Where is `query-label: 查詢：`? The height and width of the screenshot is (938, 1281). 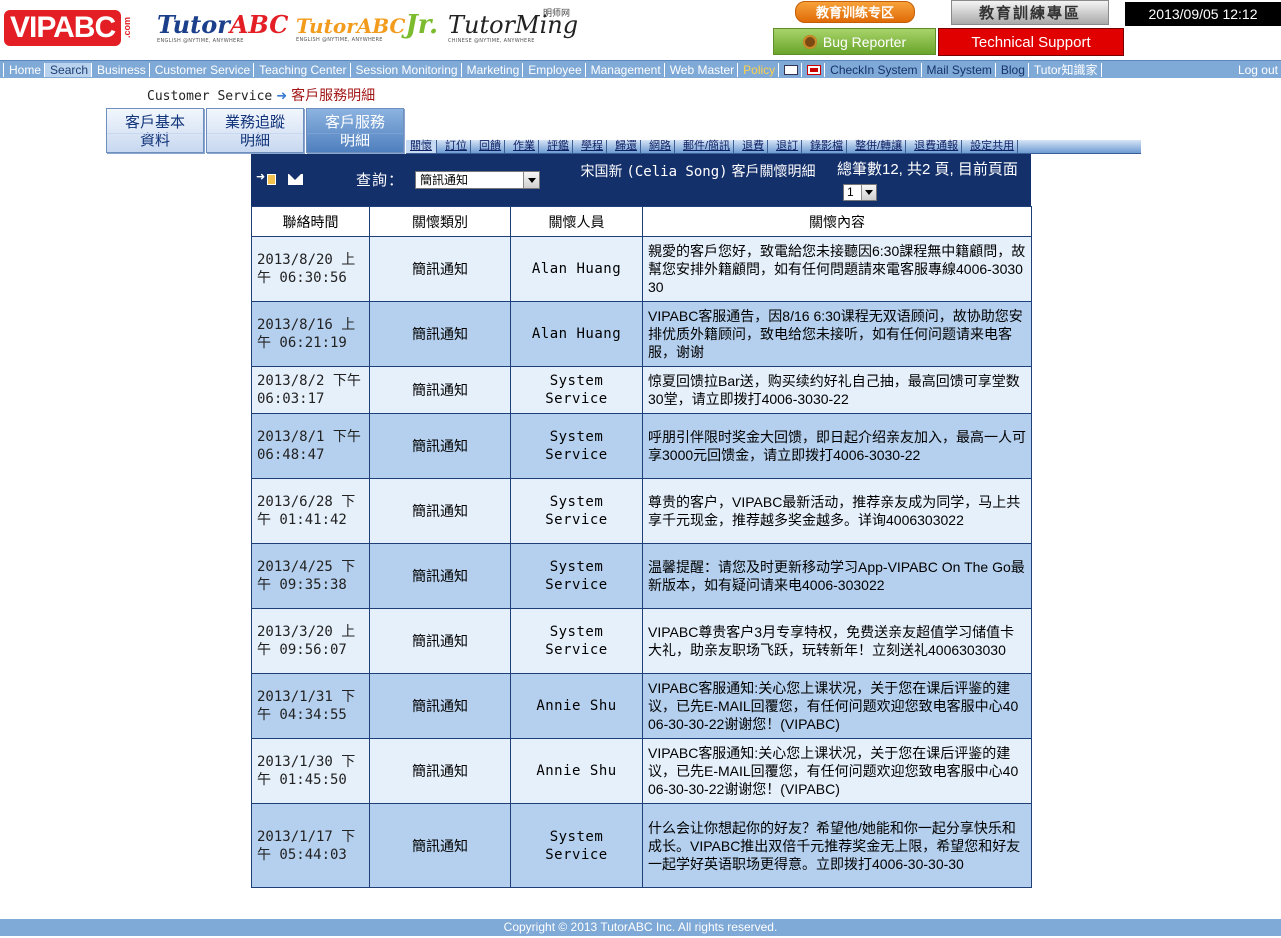
query-label: 查詢： is located at coordinates (380, 180).